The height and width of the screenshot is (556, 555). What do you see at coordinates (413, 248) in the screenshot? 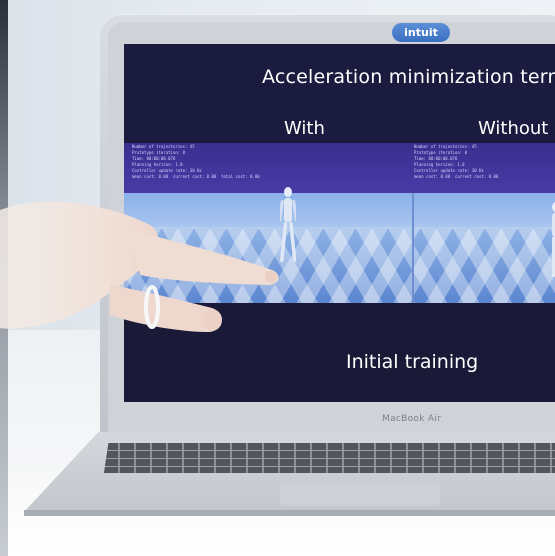
I see `split-divider` at bounding box center [413, 248].